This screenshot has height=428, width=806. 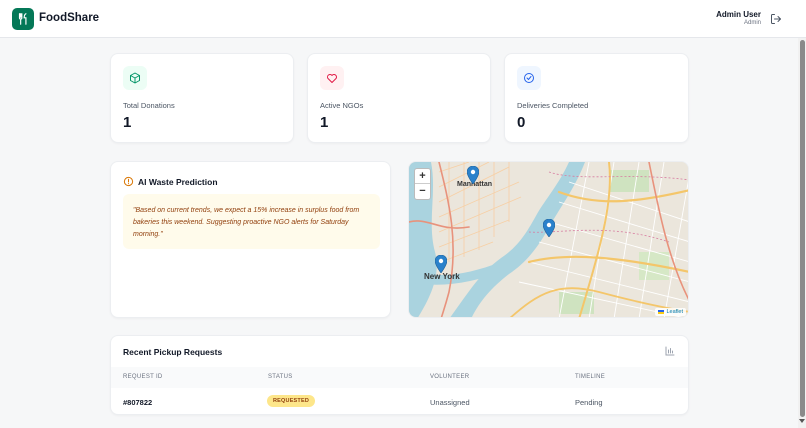 I want to click on zoom-out-button: −, so click(x=422, y=191).